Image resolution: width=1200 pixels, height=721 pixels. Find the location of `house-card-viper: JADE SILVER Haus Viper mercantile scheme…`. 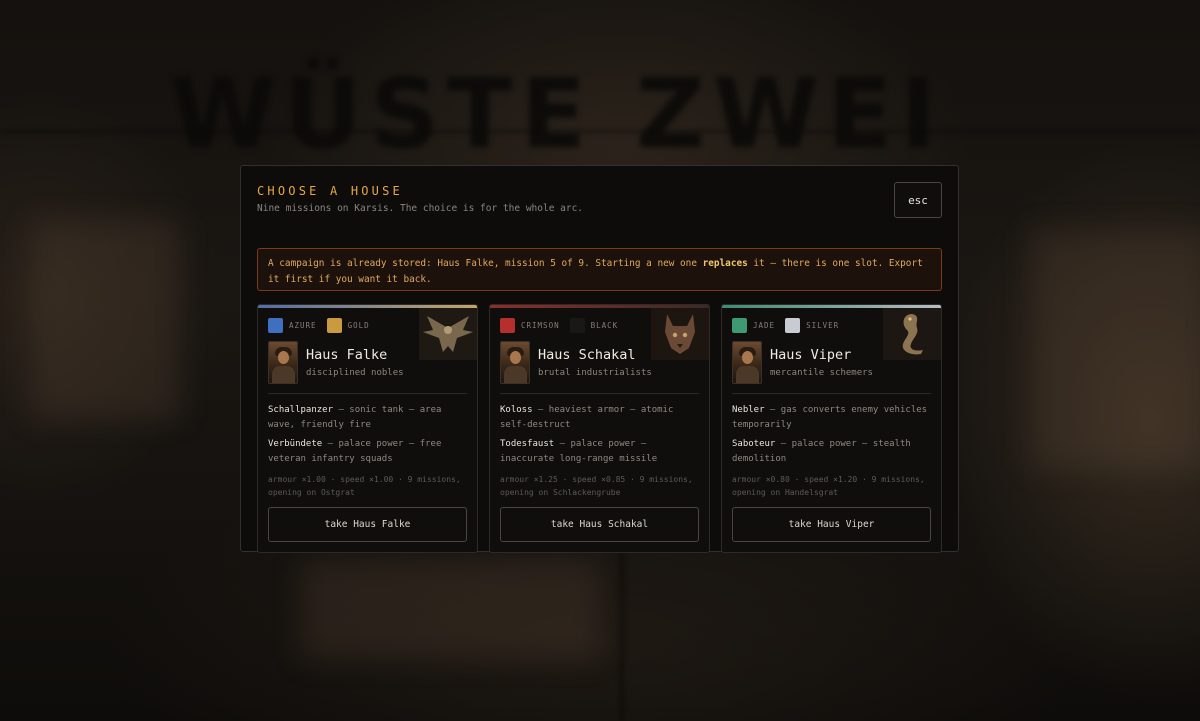

house-card-viper: JADE SILVER Haus Viper mercantile scheme… is located at coordinates (831, 428).